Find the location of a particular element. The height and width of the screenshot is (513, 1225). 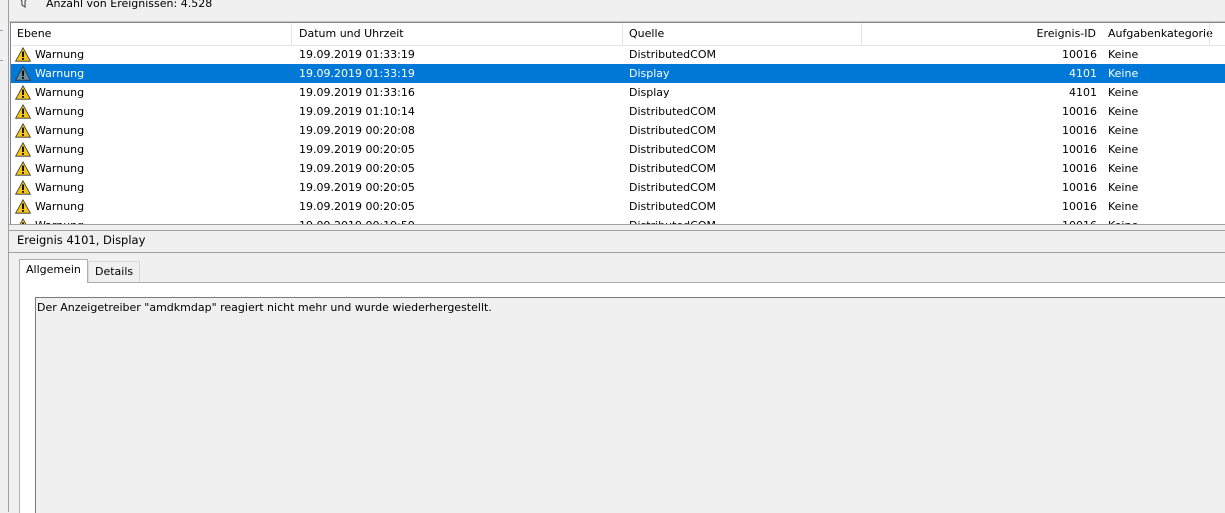

column-header-task-category: Aufgabenkategorie is located at coordinates (1163, 34).